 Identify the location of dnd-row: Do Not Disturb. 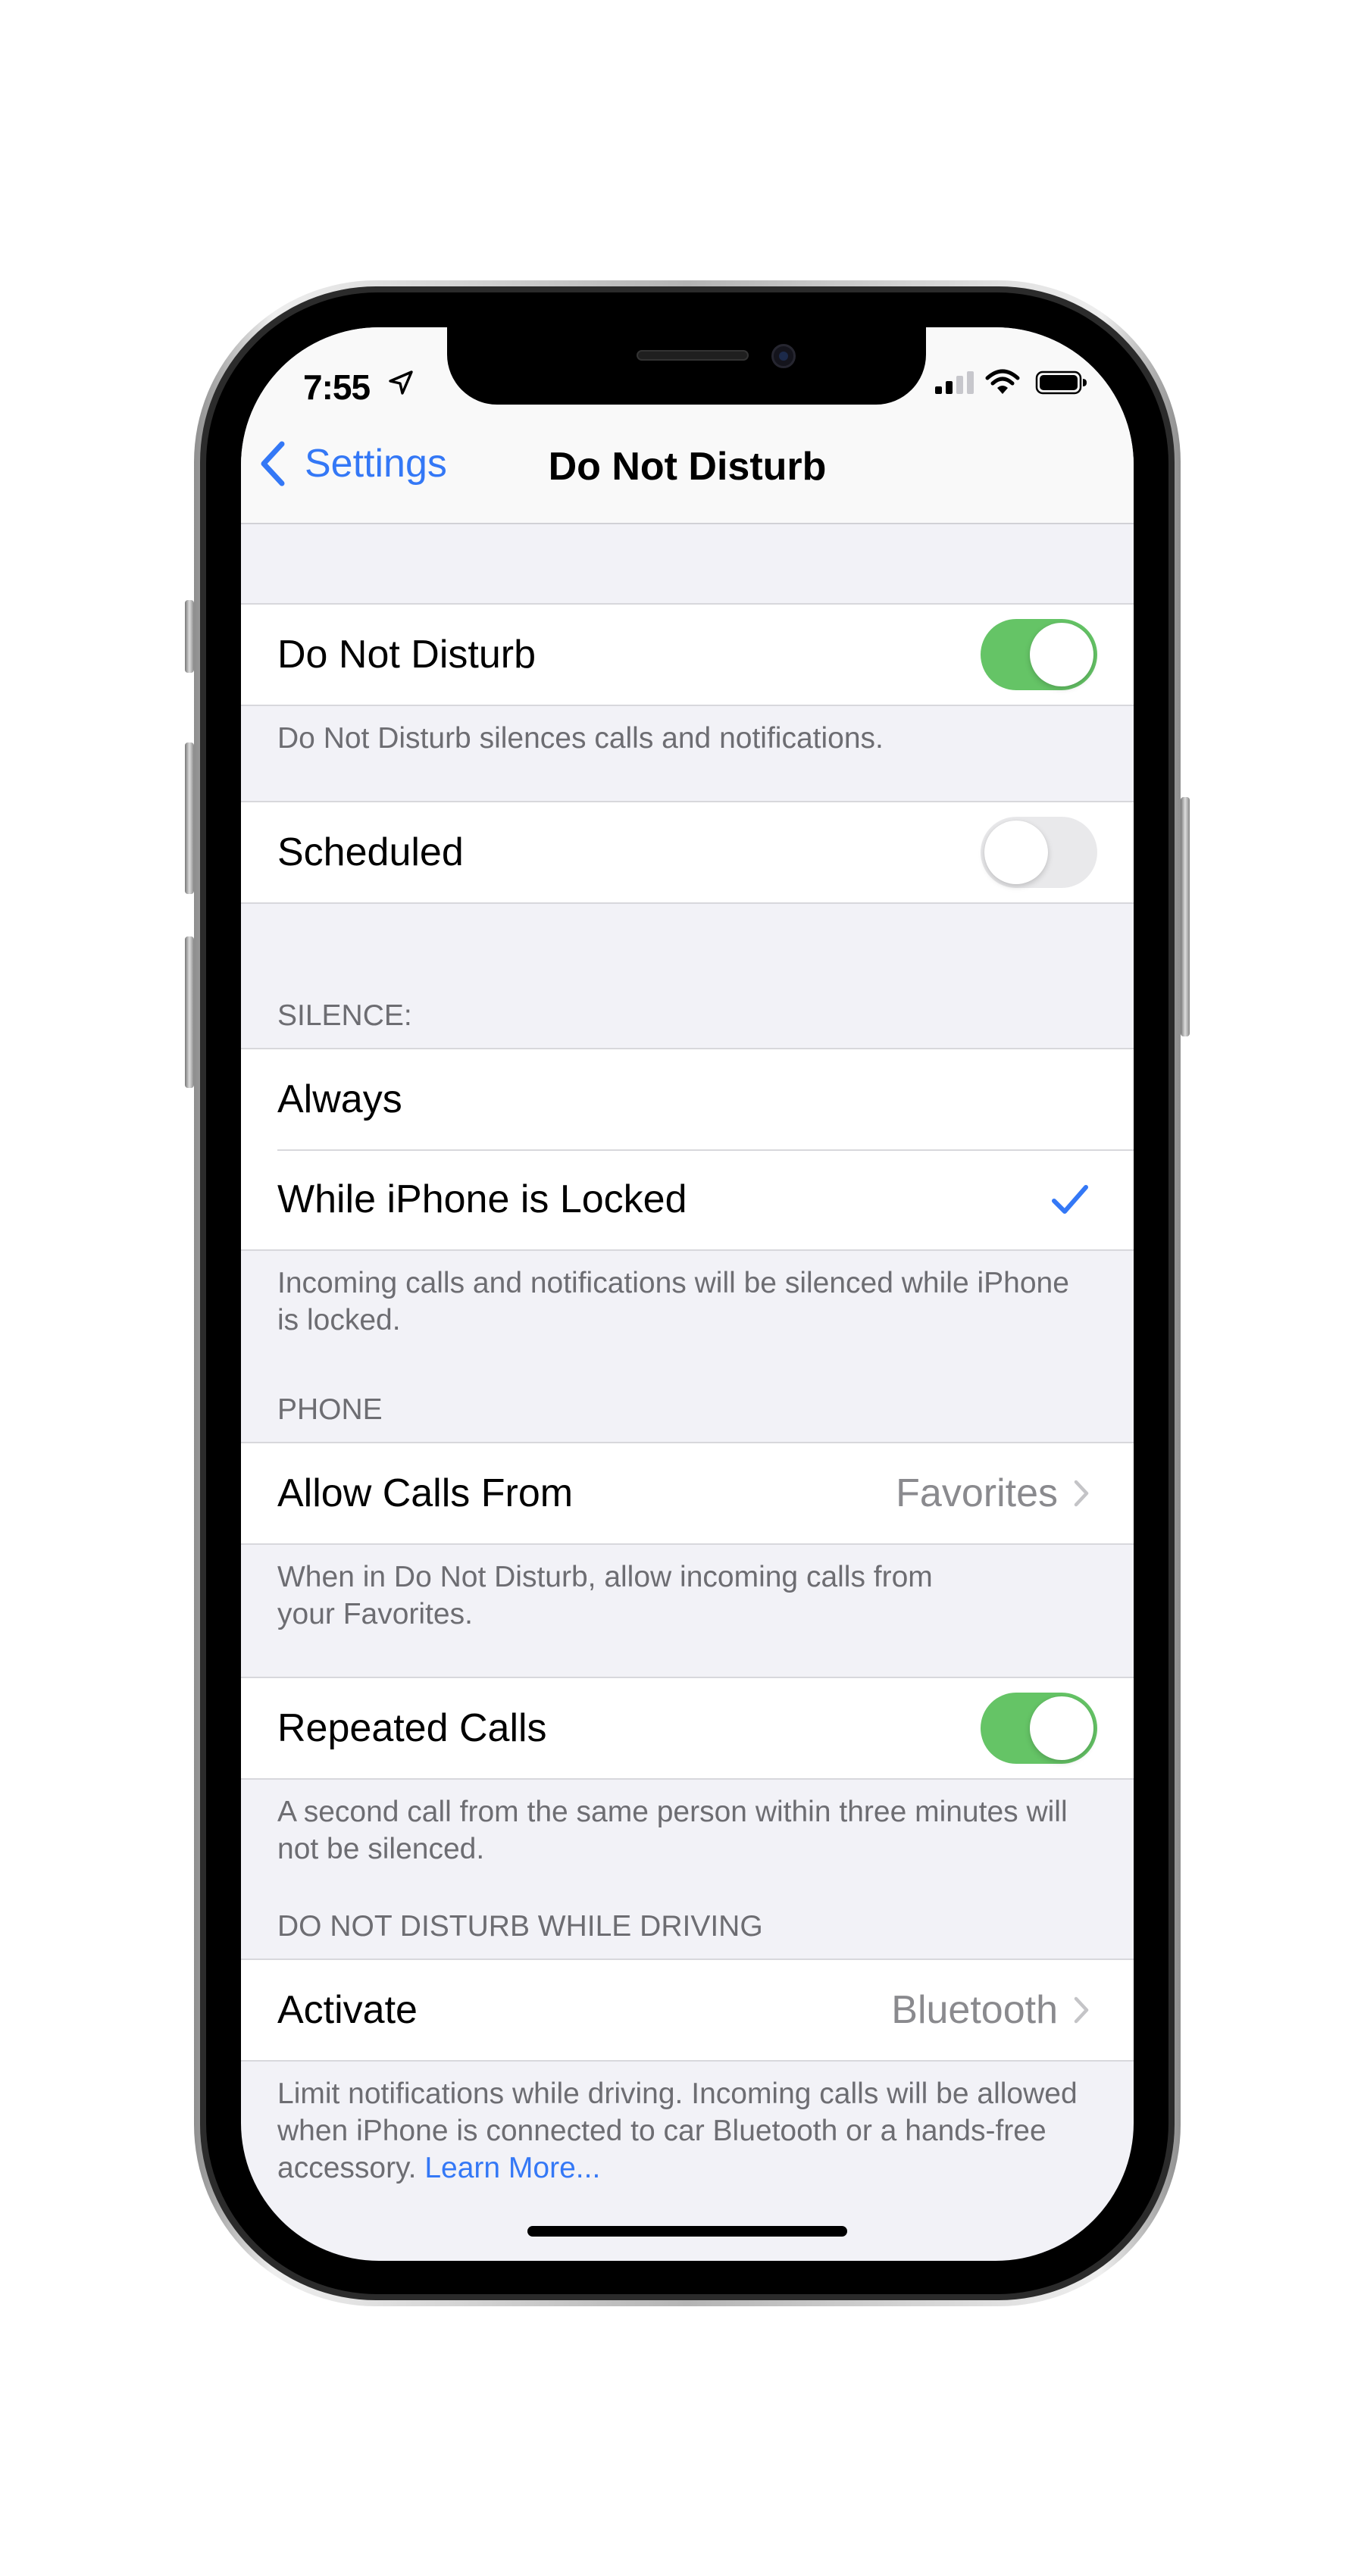
(687, 655).